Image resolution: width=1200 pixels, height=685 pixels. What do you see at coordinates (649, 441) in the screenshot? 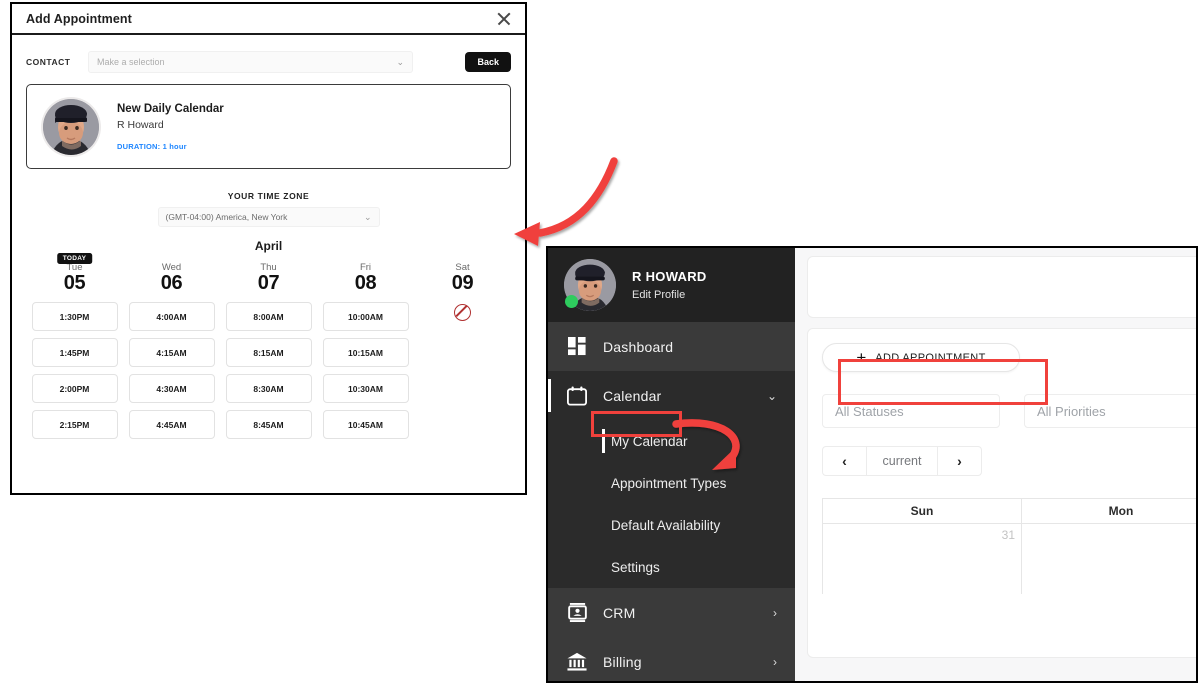
I see `sidebar-item-label: My Calendar` at bounding box center [649, 441].